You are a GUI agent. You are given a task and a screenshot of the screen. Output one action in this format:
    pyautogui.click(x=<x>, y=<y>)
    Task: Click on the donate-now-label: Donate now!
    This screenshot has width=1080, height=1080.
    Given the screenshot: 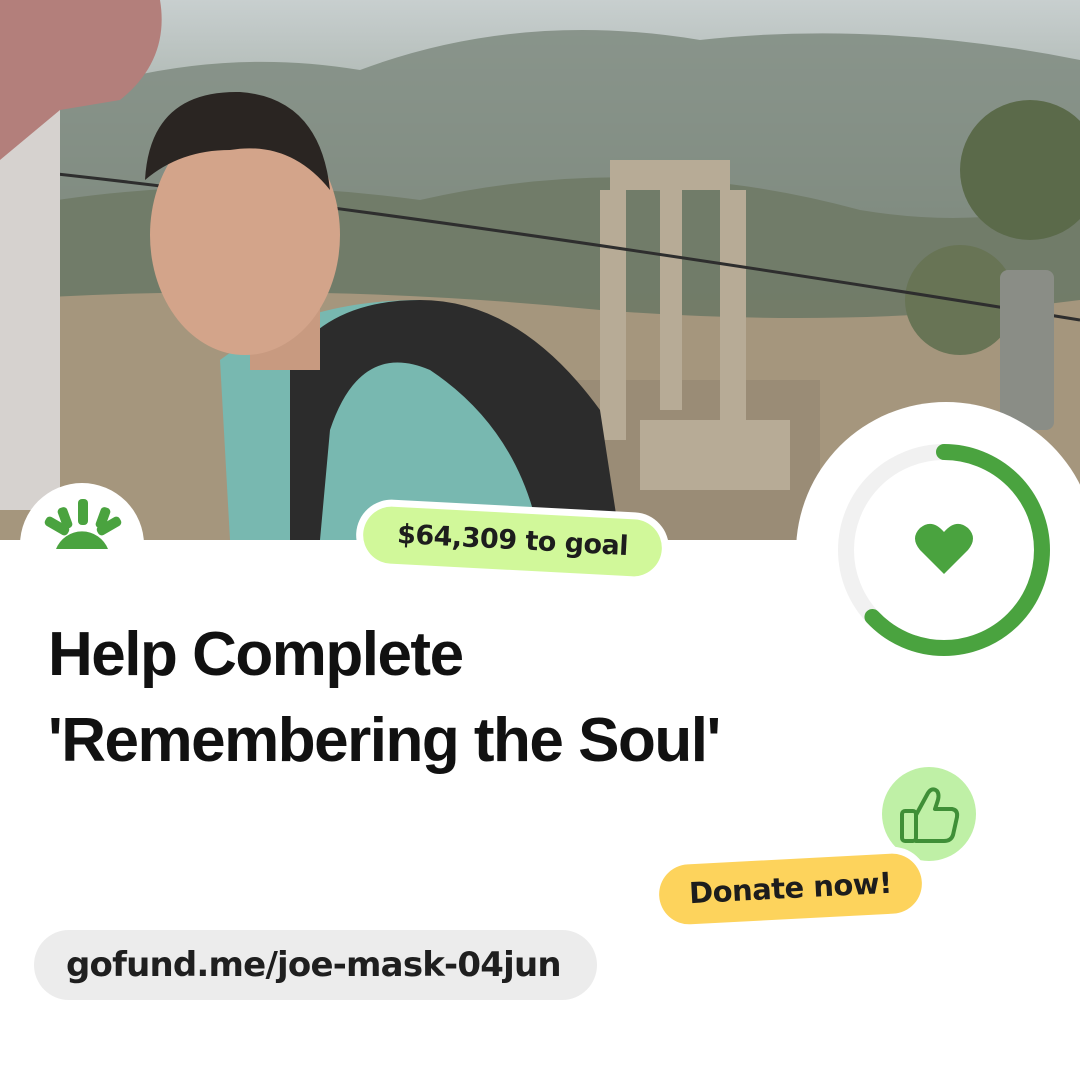 What is the action you would take?
    pyautogui.click(x=790, y=889)
    